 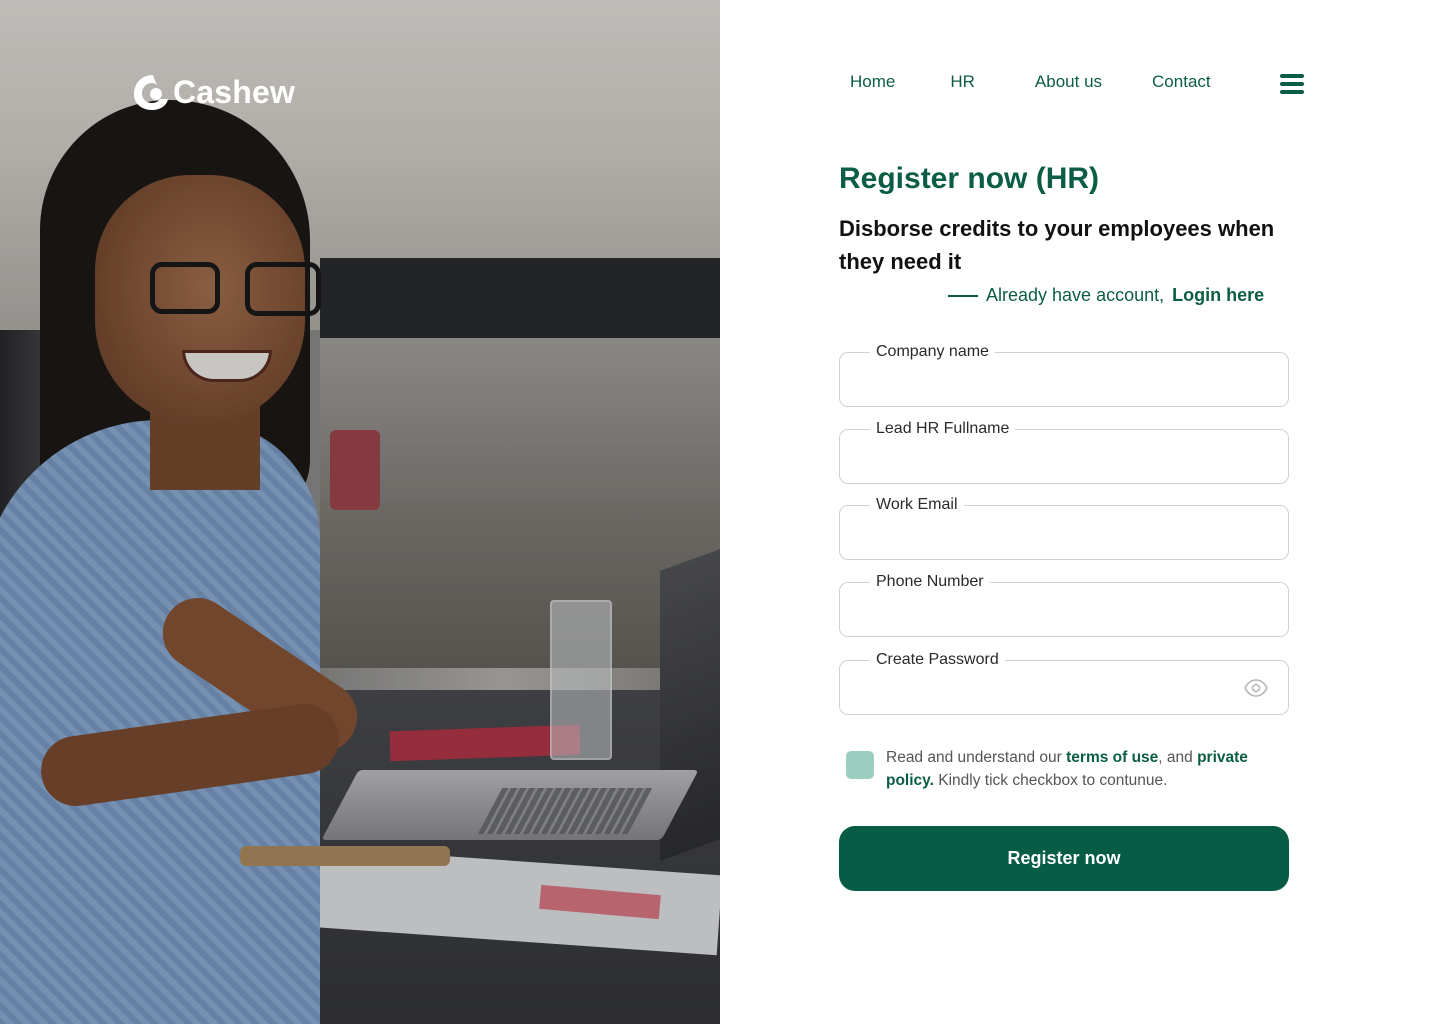 What do you see at coordinates (930, 582) in the screenshot?
I see `phone-number-label: Phone Number` at bounding box center [930, 582].